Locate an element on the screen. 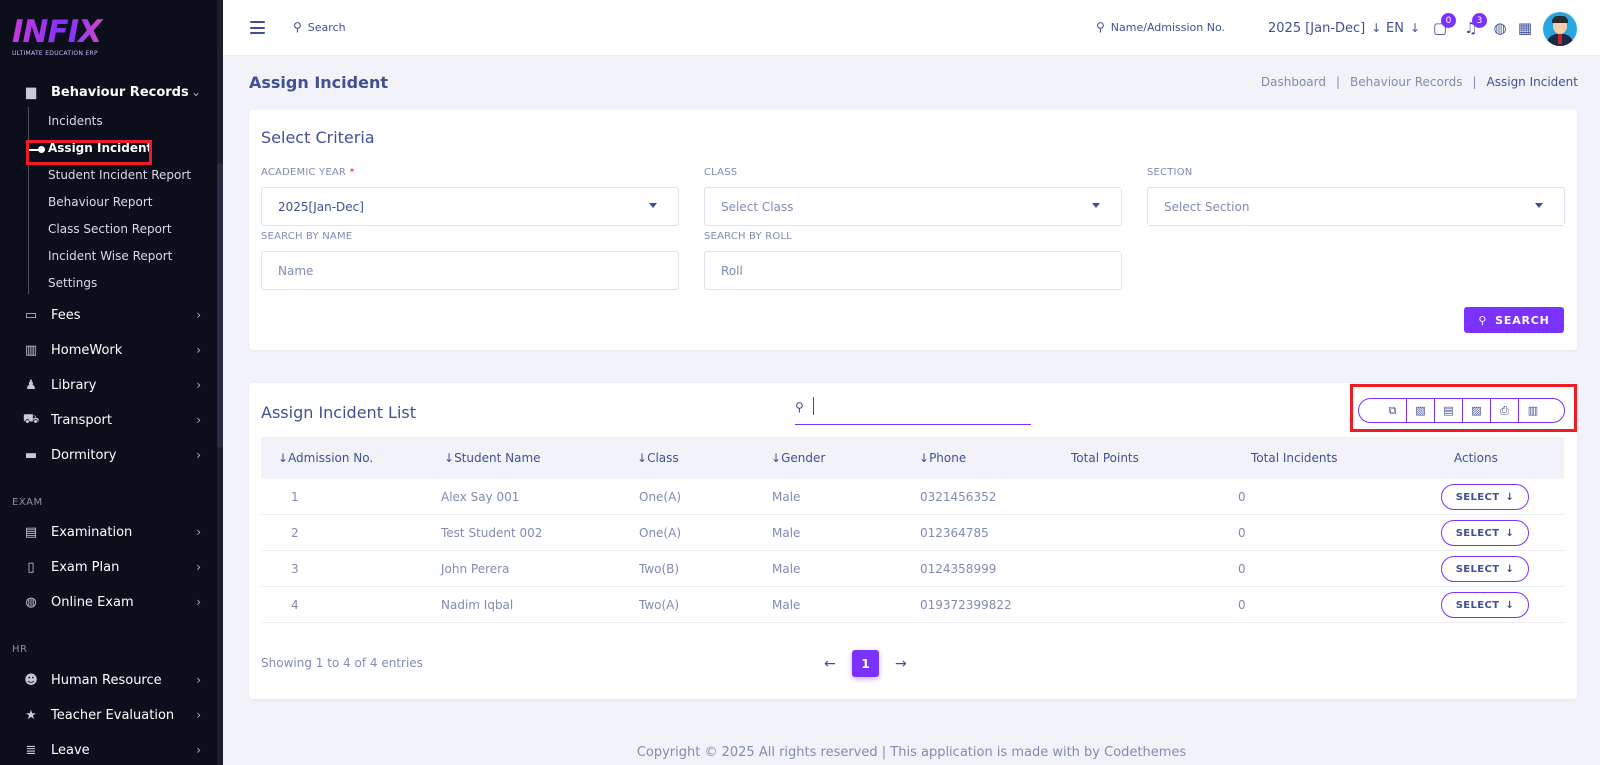 This screenshot has height=765, width=1600. chart-icon: ▦ is located at coordinates (1525, 28).